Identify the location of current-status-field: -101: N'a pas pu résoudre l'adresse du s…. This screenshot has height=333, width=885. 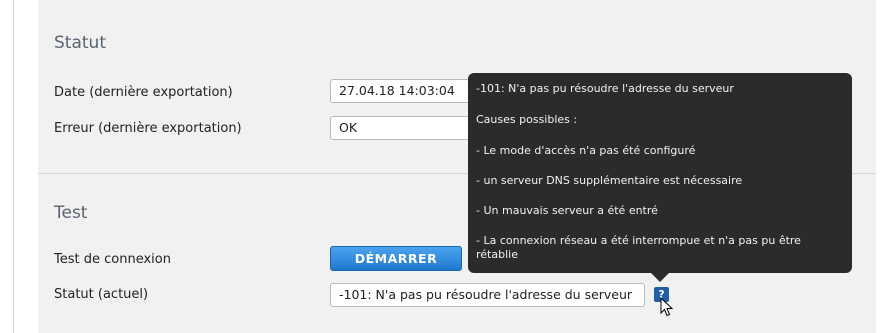
(487, 295).